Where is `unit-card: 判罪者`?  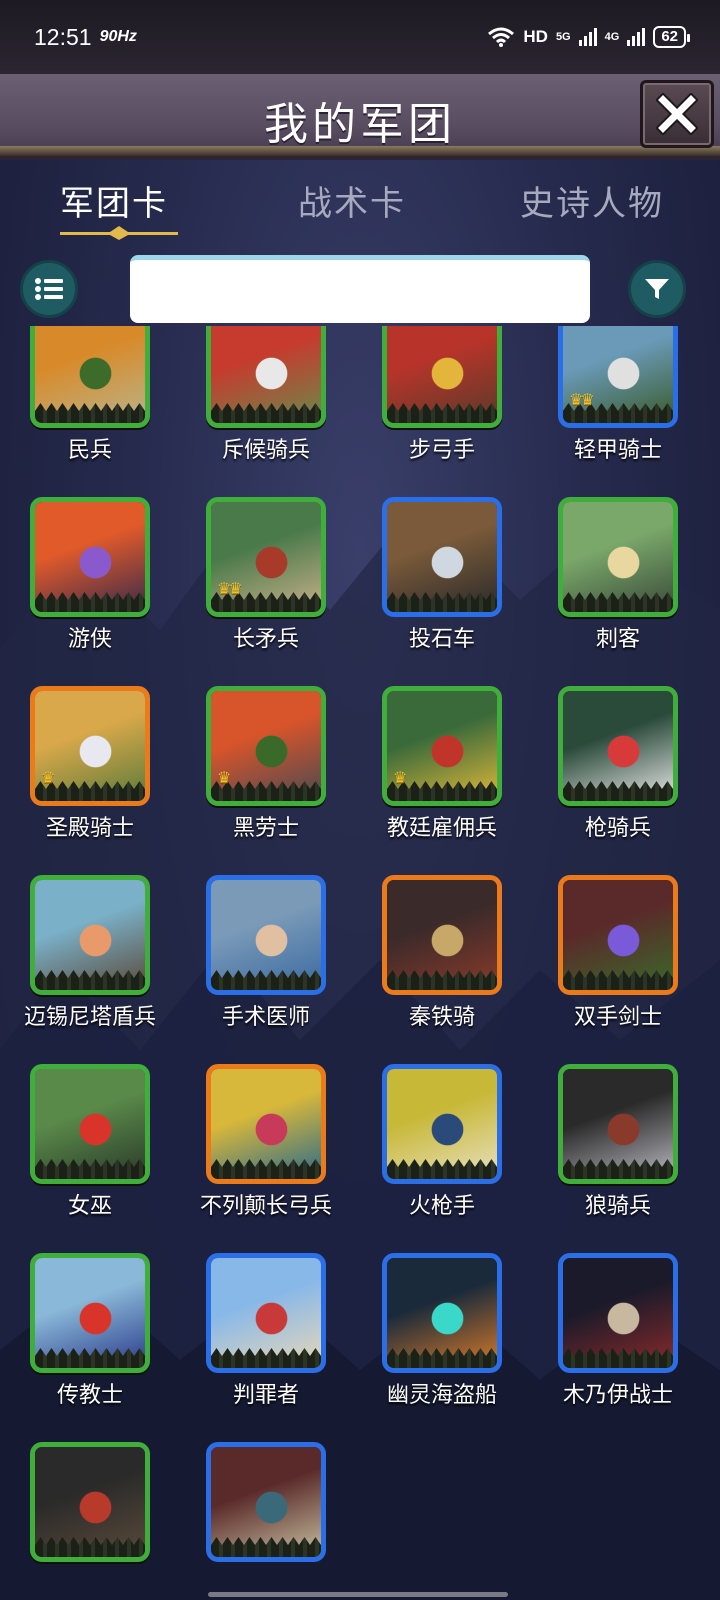 unit-card: 判罪者 is located at coordinates (266, 1343).